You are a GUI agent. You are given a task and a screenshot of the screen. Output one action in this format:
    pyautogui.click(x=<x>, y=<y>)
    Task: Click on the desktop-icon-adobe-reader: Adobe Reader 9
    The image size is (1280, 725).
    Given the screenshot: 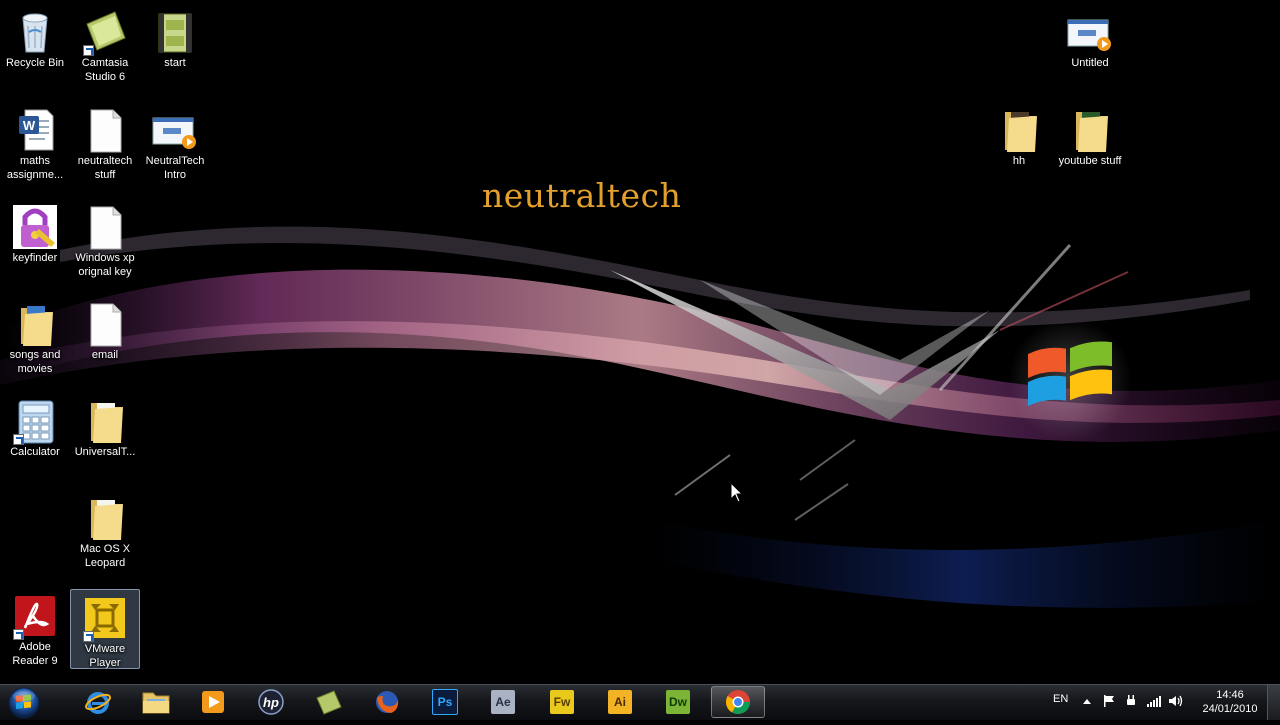 What is the action you would take?
    pyautogui.click(x=35, y=629)
    